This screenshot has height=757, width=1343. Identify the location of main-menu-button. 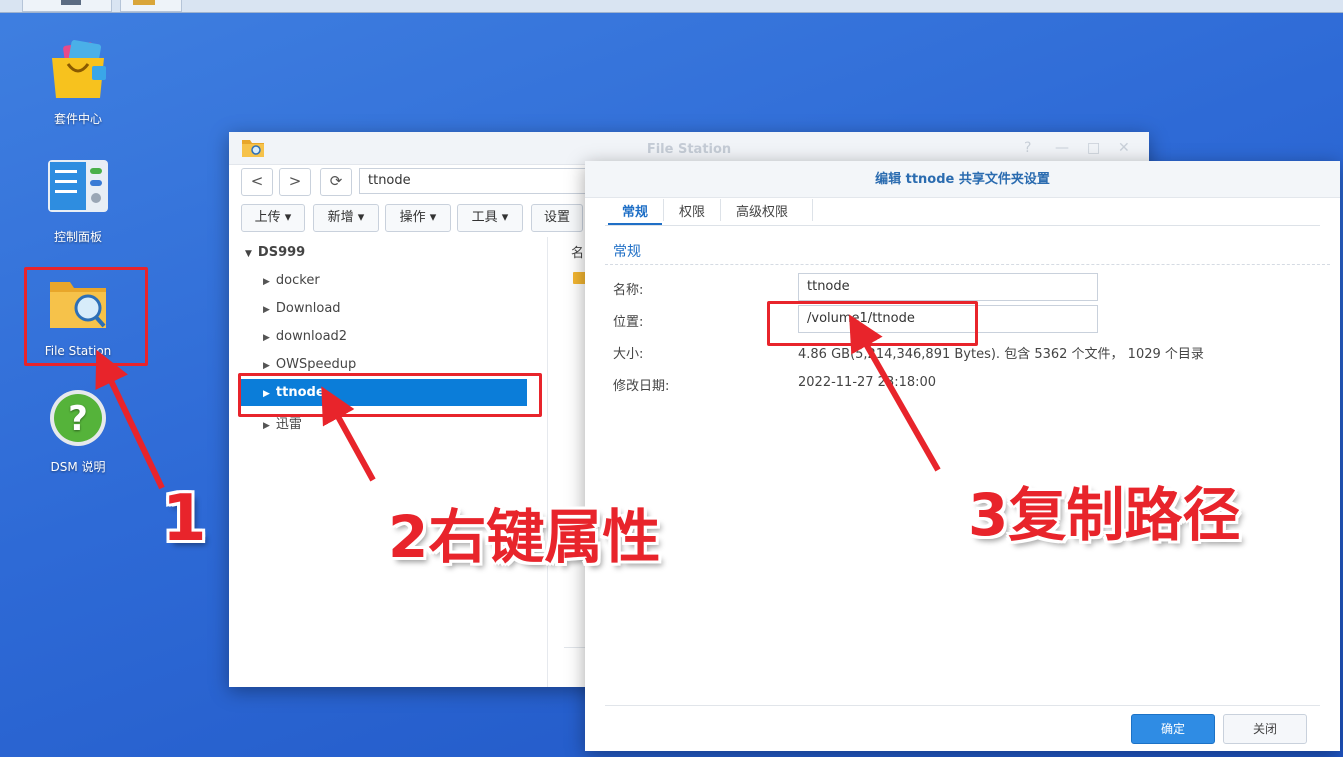
(67, 6).